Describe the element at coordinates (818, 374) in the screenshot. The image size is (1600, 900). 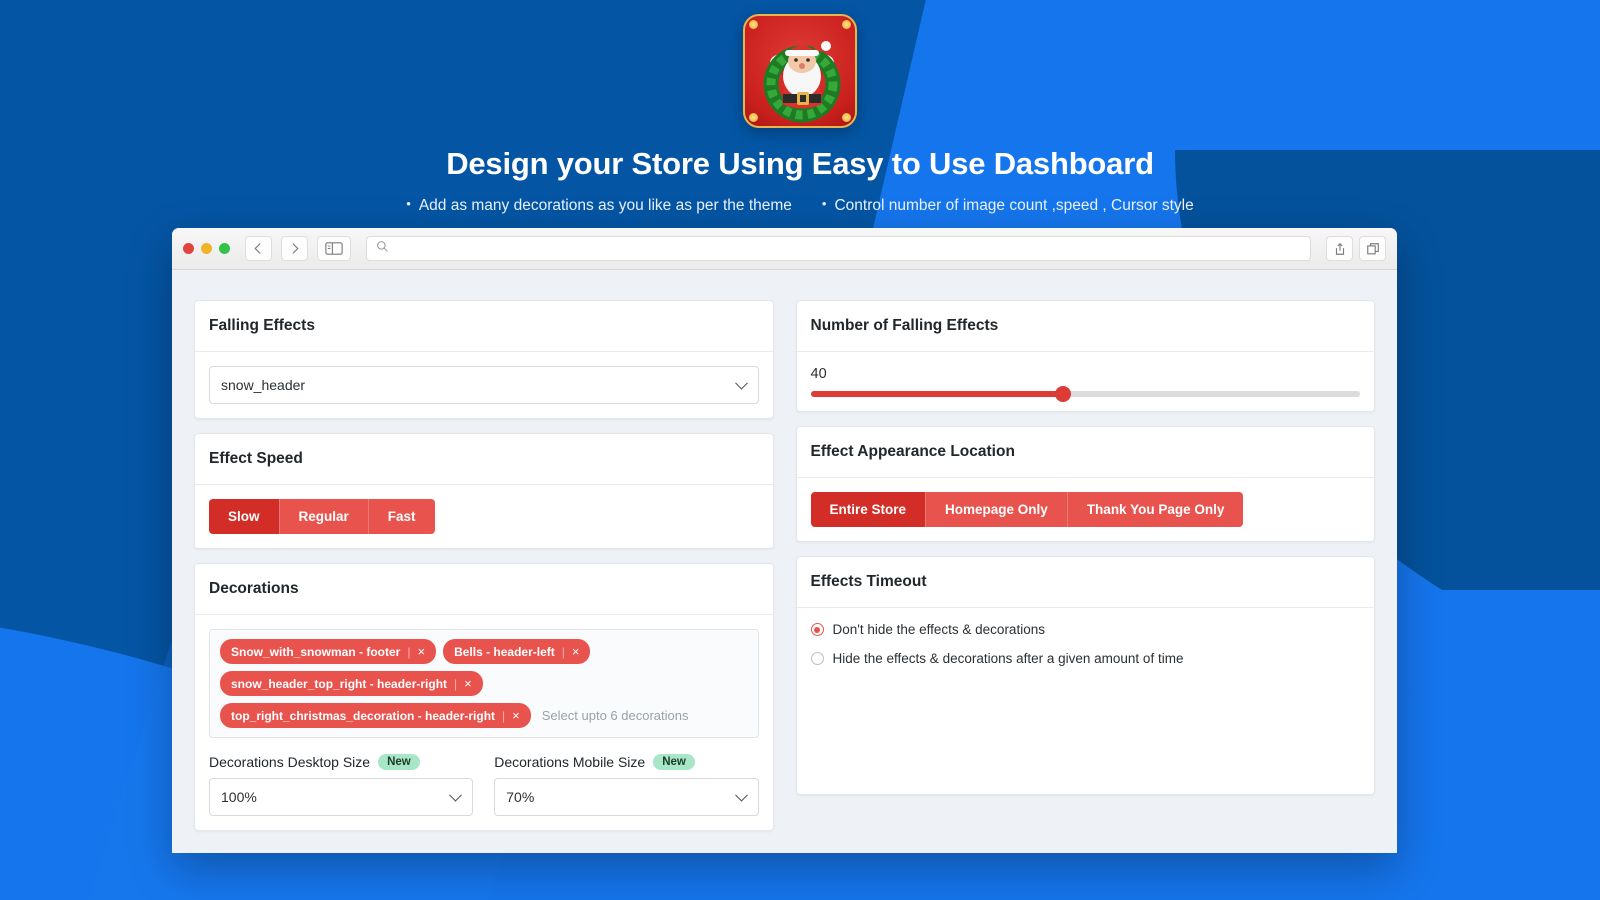
I see `number-of-effects-value: 40` at that location.